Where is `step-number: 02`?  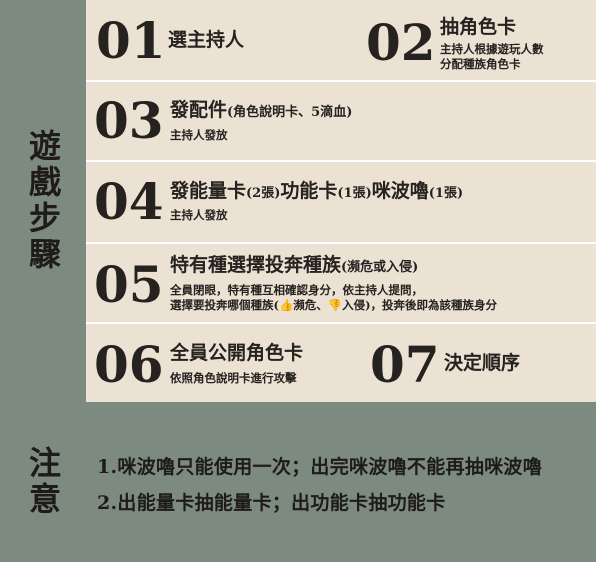
step-number: 02 is located at coordinates (401, 42).